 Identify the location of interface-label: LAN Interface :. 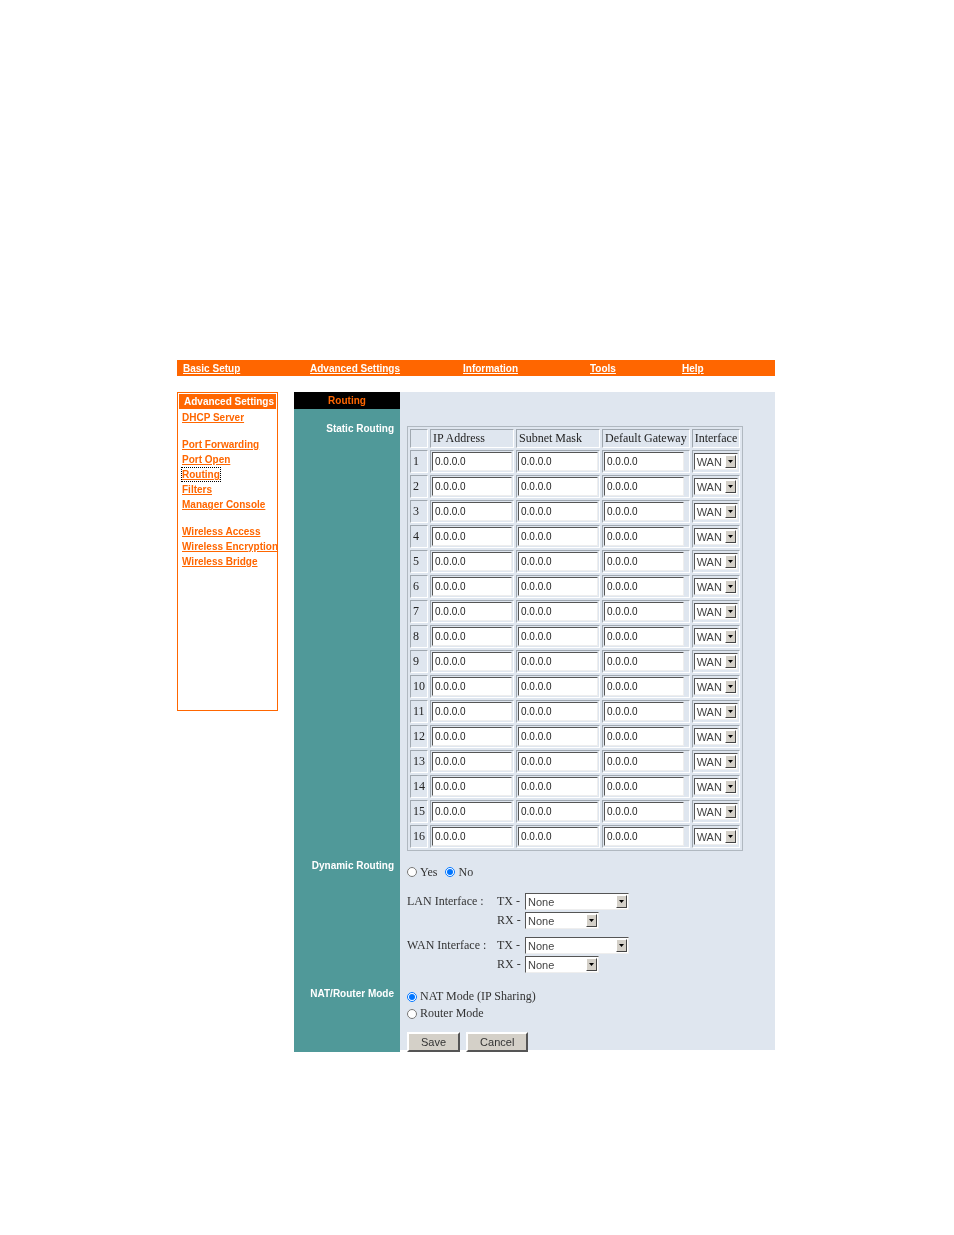
(446, 901).